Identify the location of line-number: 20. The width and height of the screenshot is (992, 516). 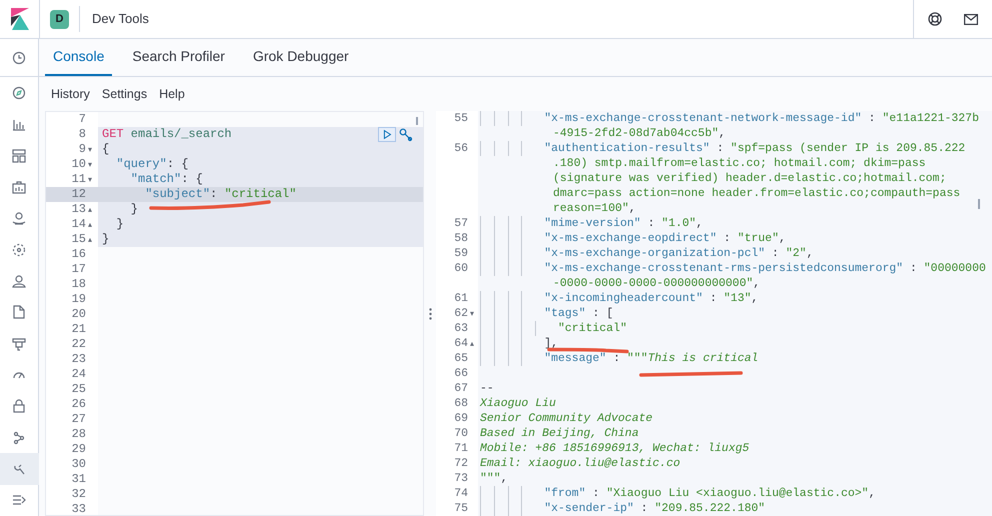
(79, 314).